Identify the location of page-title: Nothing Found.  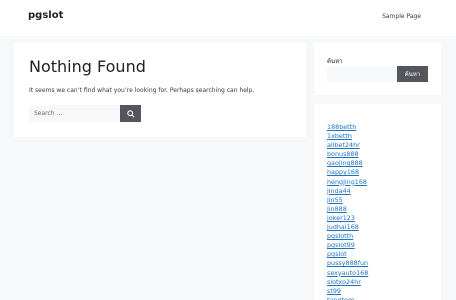
(87, 66).